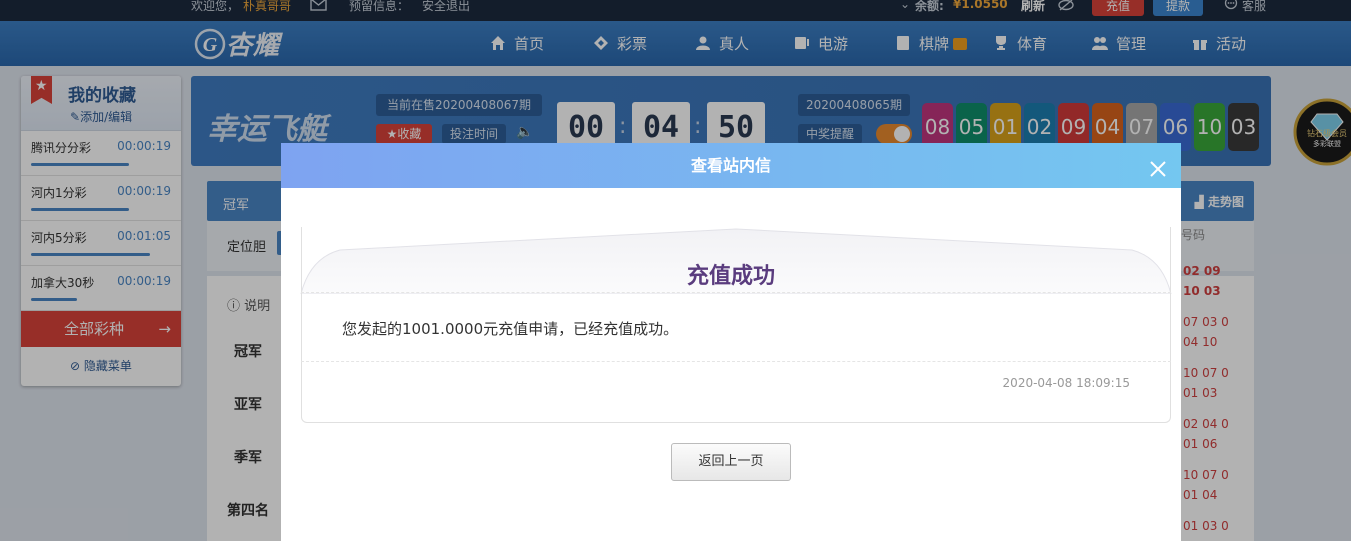 The image size is (1351, 541). What do you see at coordinates (510, 329) in the screenshot?
I see `message-body: 您发起的1001.0000元充值申请，已经充值成功。` at bounding box center [510, 329].